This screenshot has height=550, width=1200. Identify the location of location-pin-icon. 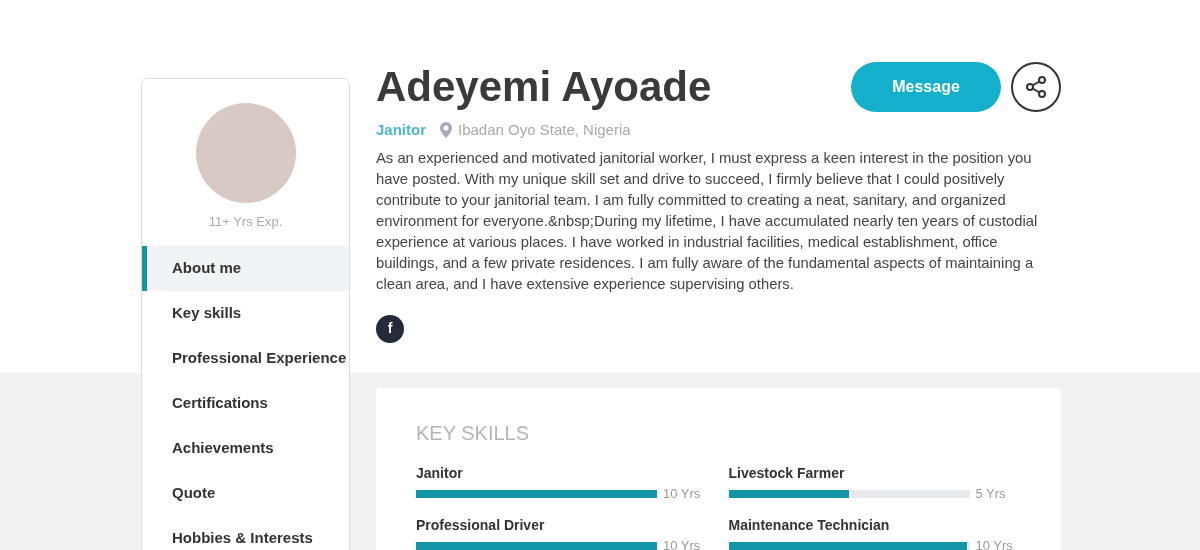
(446, 130).